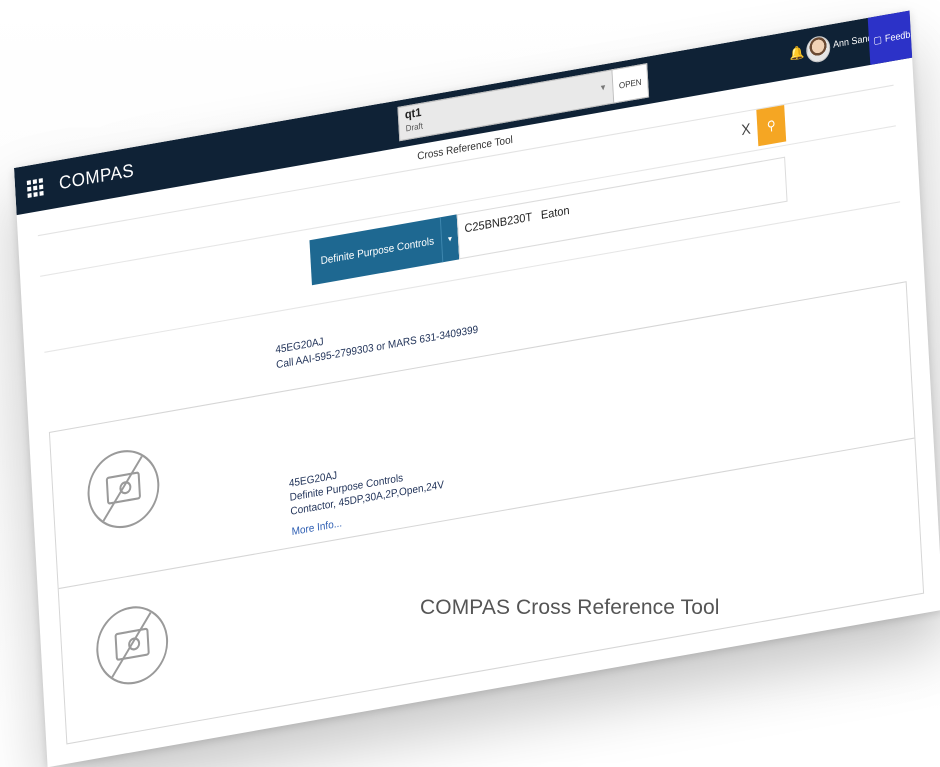  Describe the element at coordinates (413, 114) in the screenshot. I see `project-name: qt1` at that location.